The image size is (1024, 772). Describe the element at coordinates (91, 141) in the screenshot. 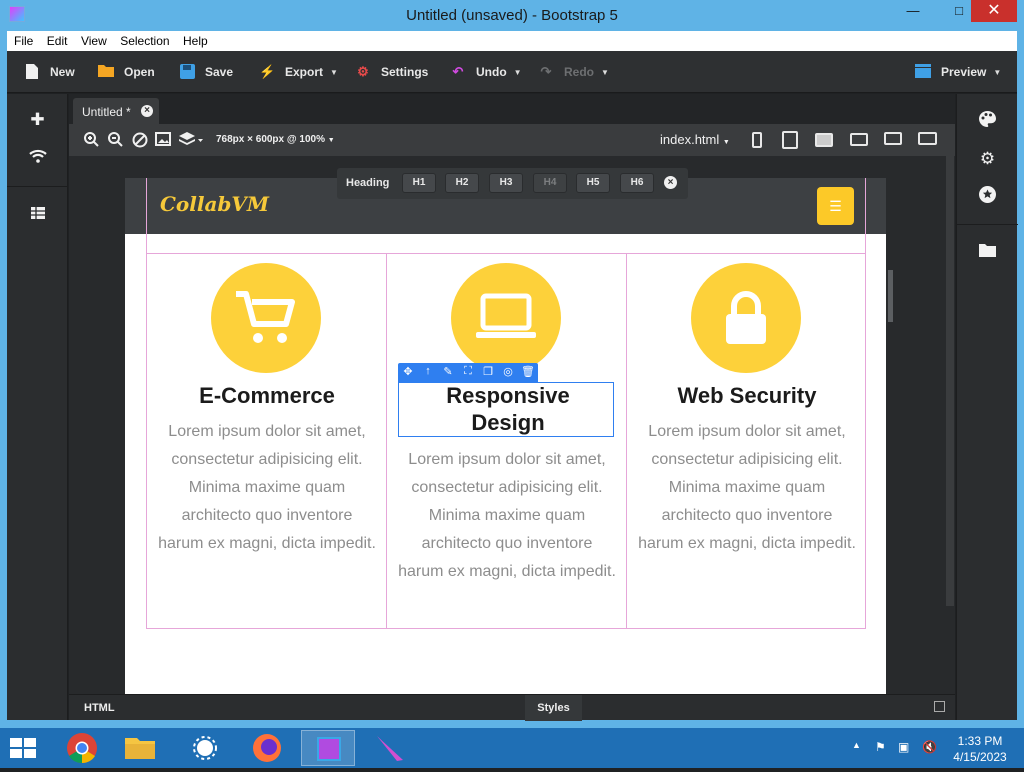

I see `zoom-in-icon` at that location.